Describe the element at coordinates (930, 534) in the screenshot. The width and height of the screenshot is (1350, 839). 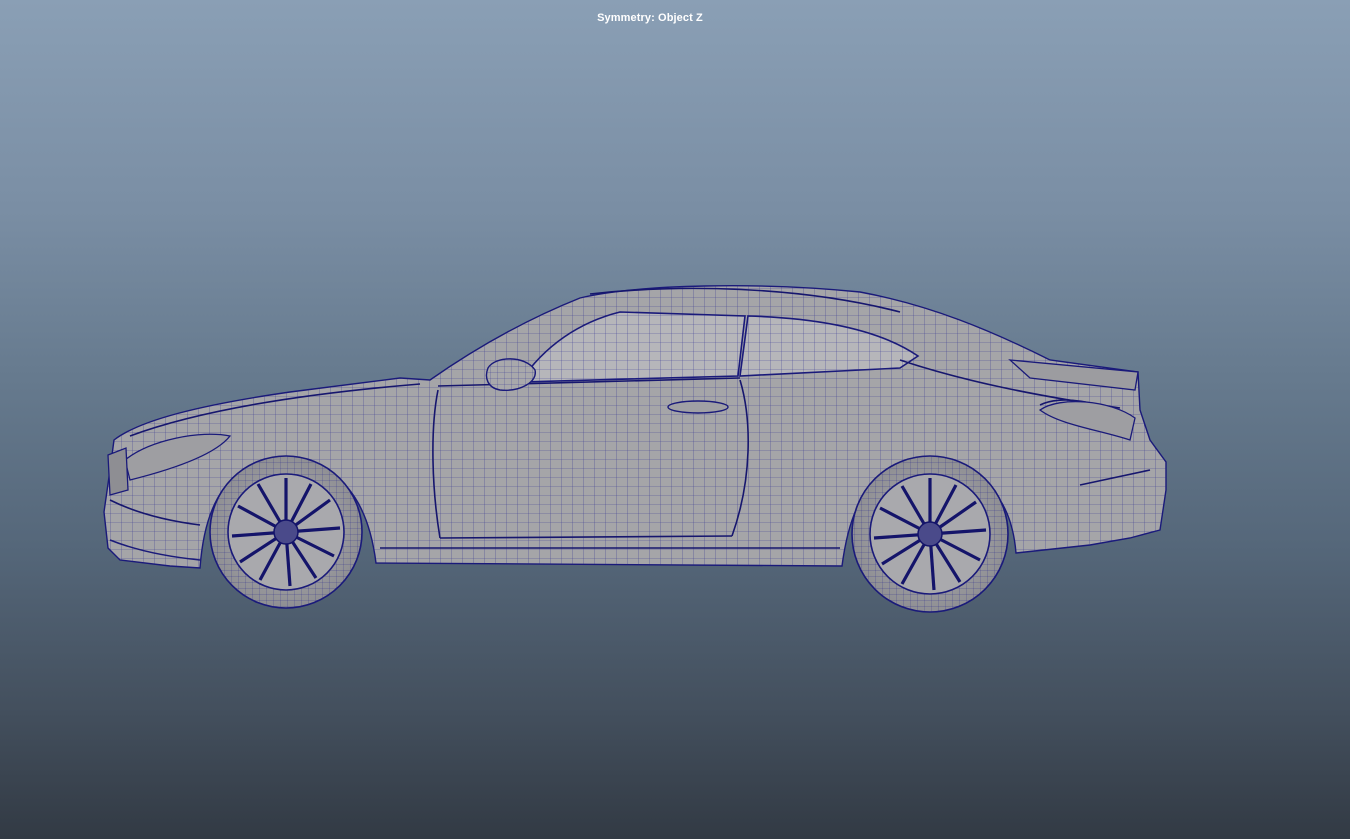
I see `rear-wheel` at that location.